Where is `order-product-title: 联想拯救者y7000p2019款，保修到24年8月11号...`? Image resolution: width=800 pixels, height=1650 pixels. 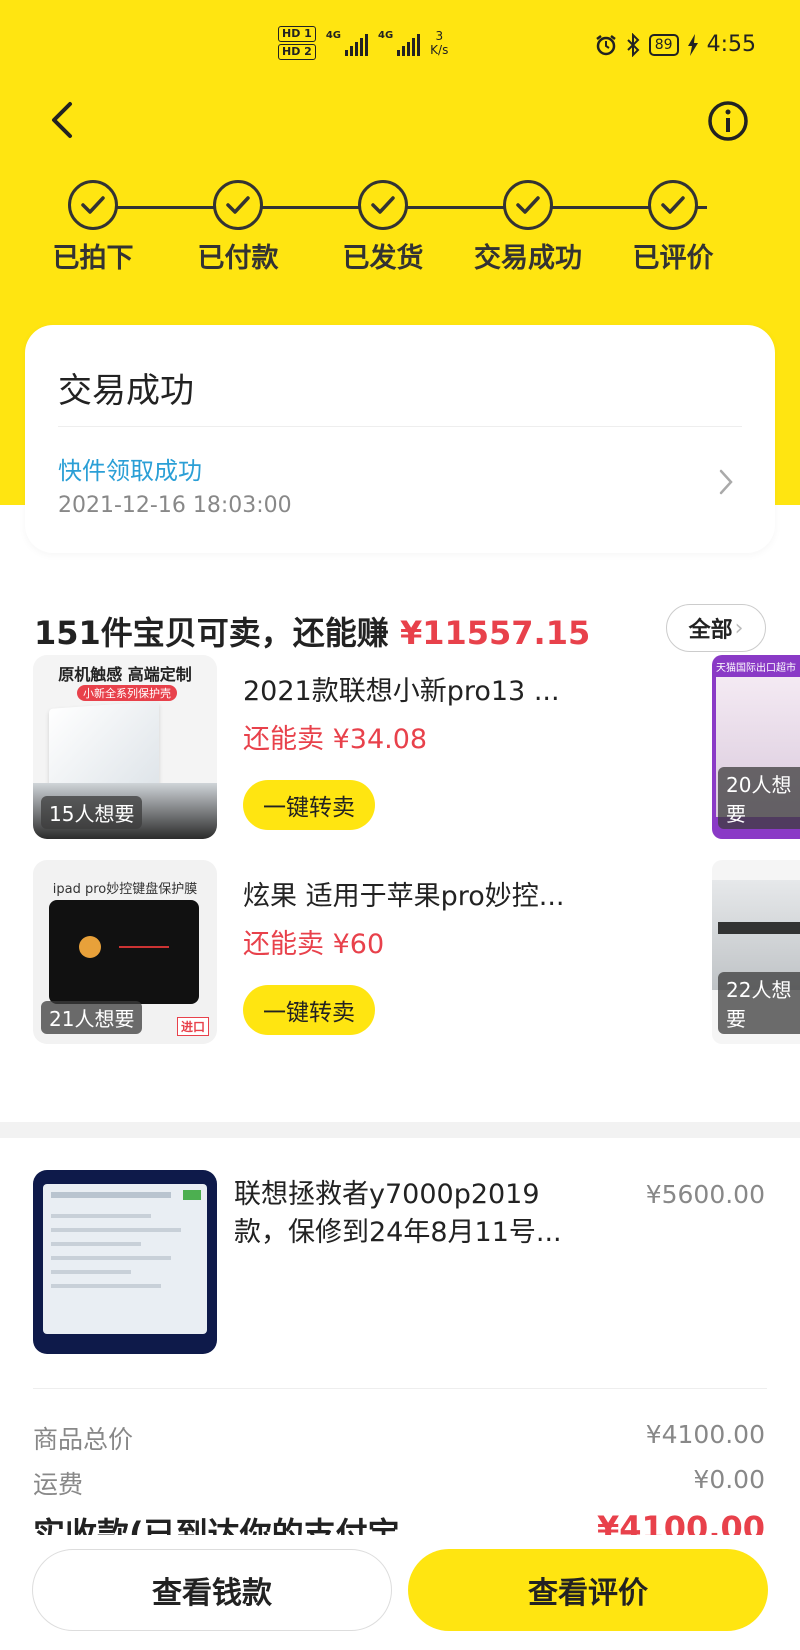
order-product-title: 联想拯救者y7000p2019款，保修到24年8月11号... is located at coordinates (409, 1214).